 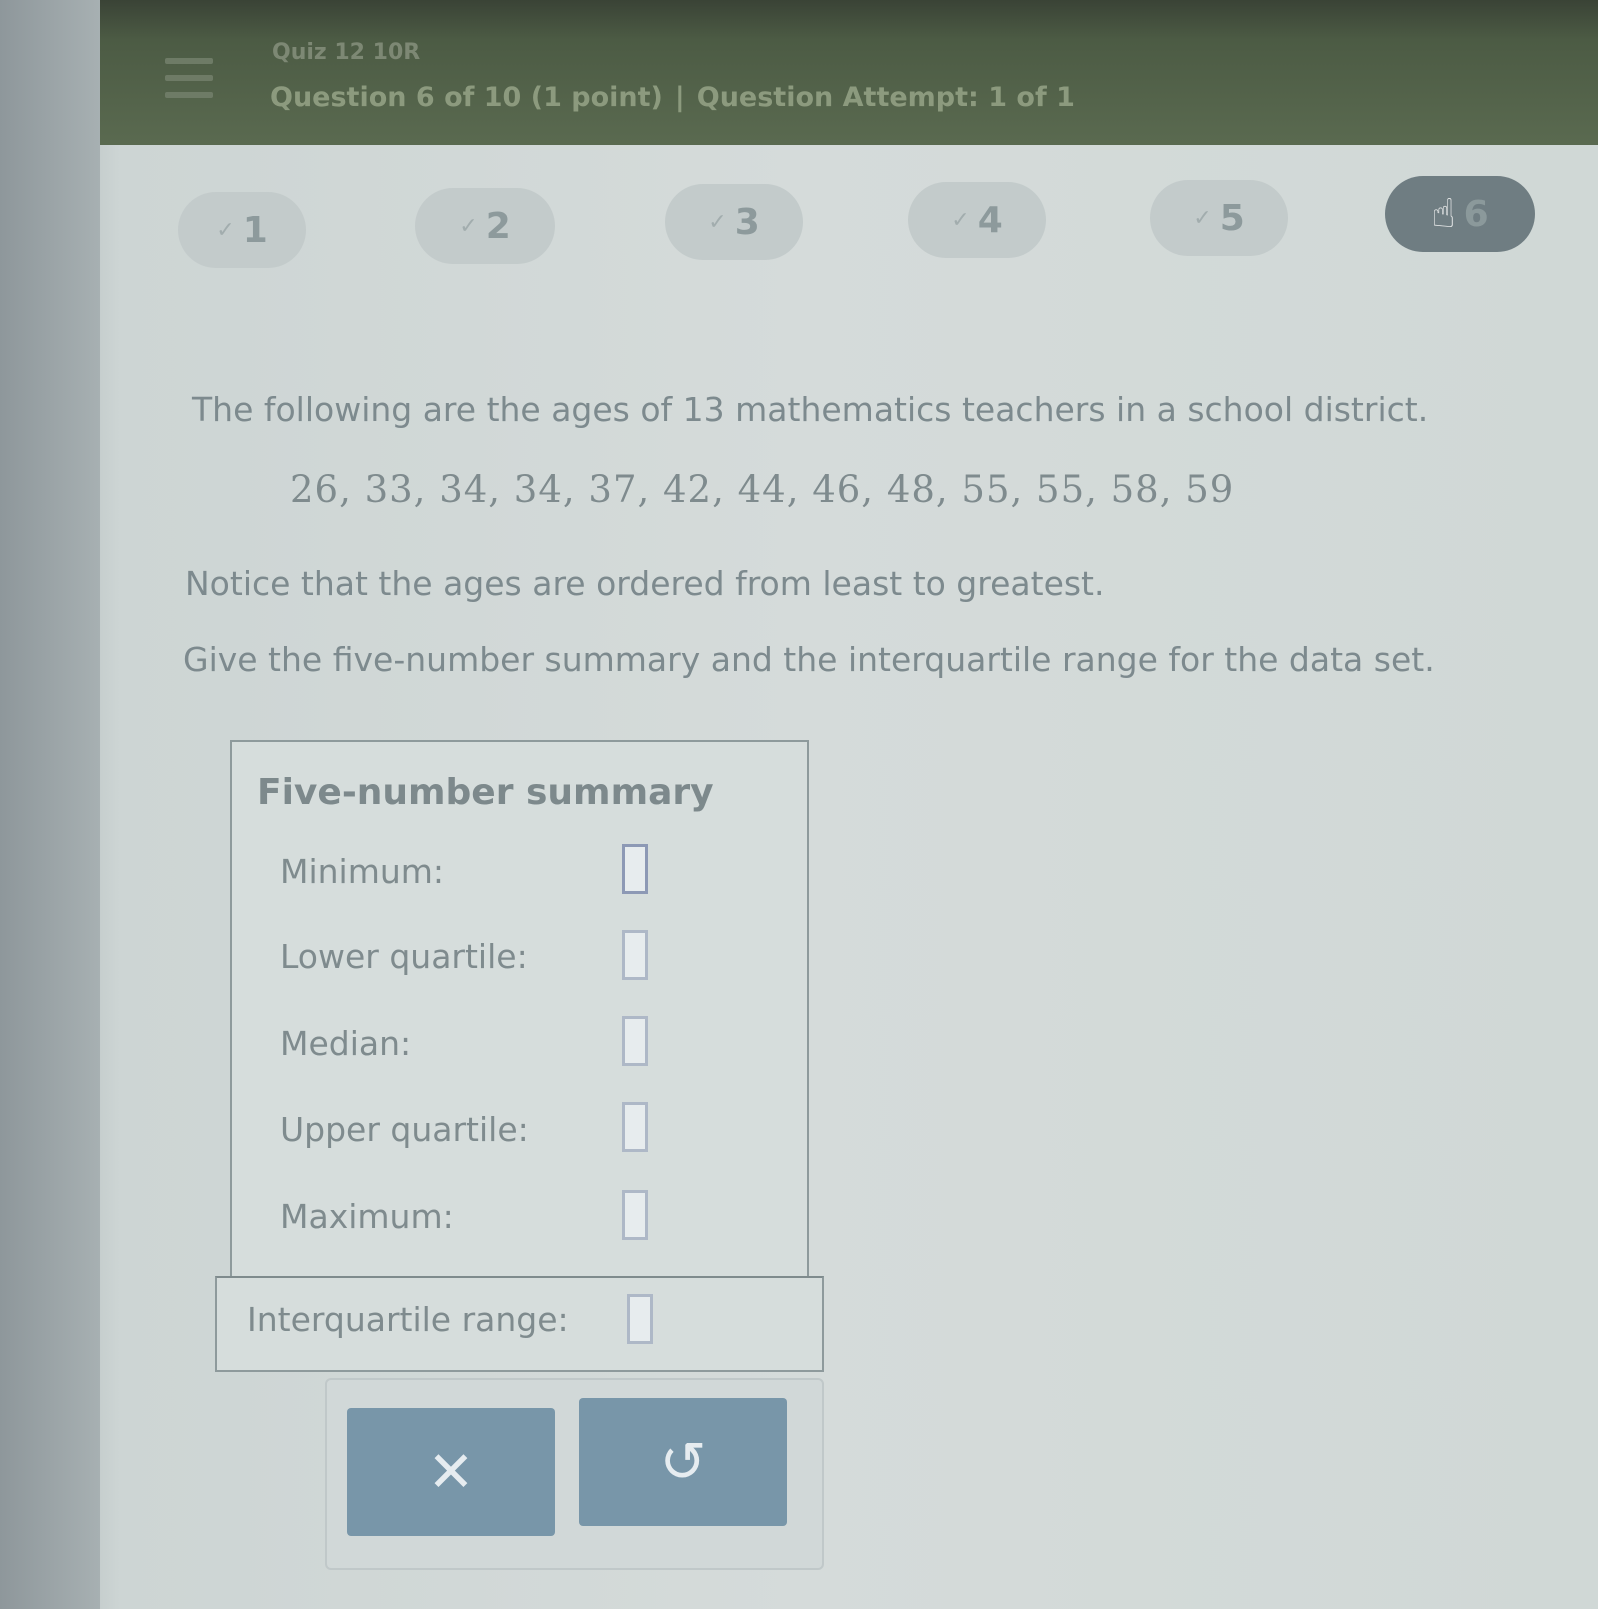 What do you see at coordinates (485, 792) in the screenshot?
I see `summary-heading: Five-number summary` at bounding box center [485, 792].